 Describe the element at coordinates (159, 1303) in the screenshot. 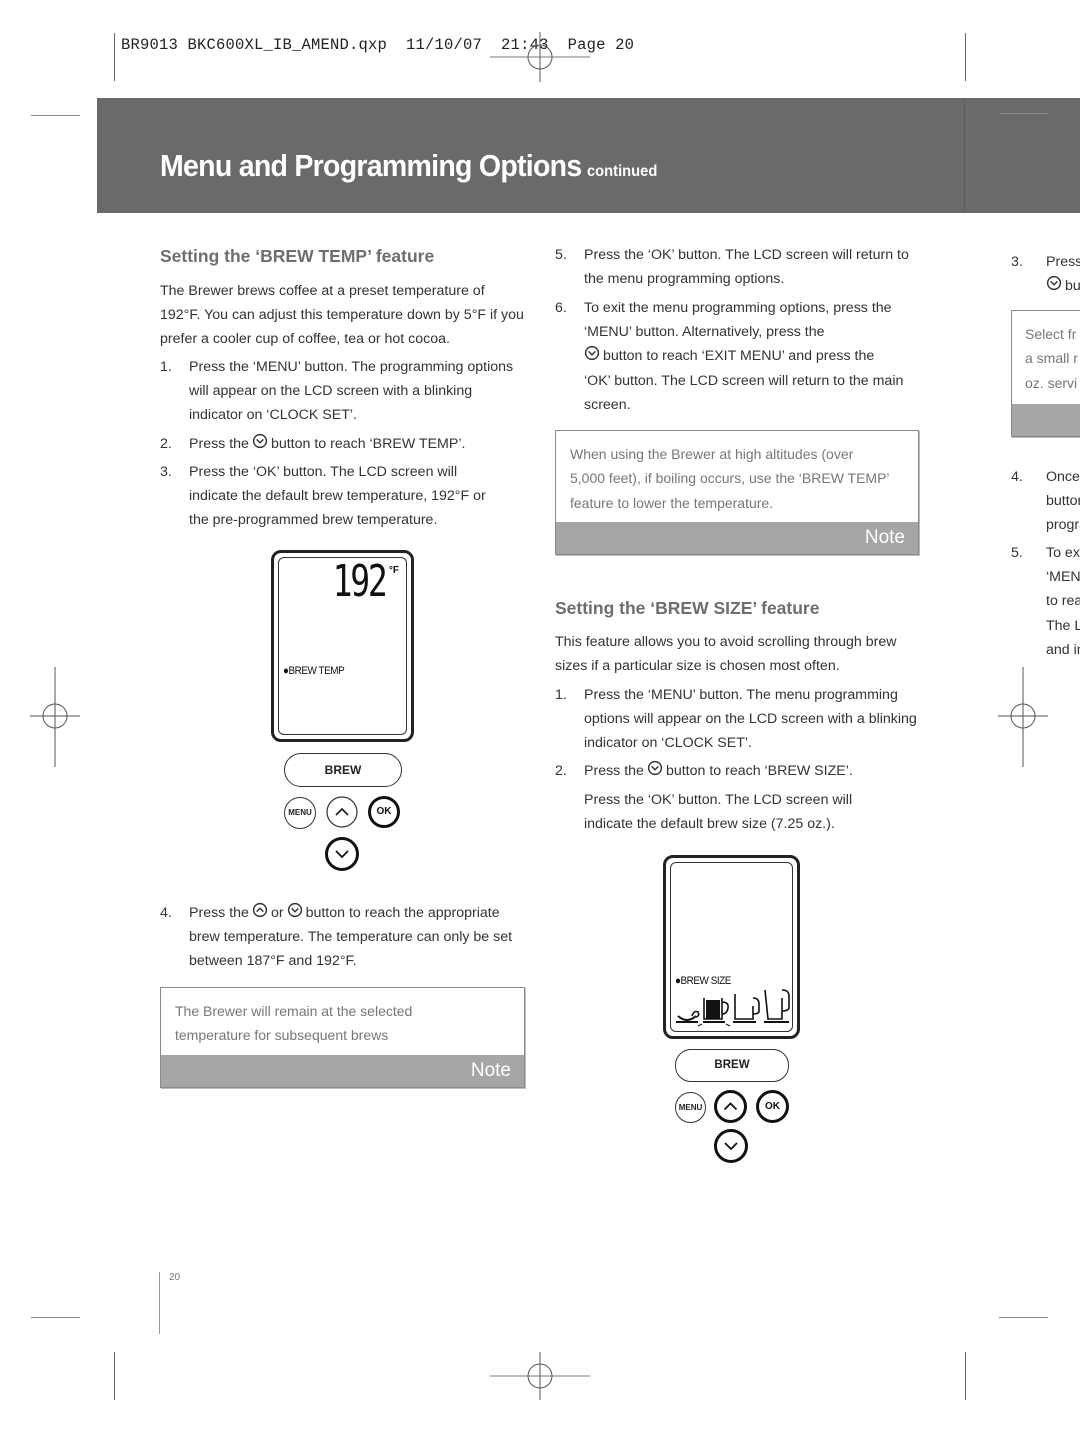

I see `folio-rule` at that location.